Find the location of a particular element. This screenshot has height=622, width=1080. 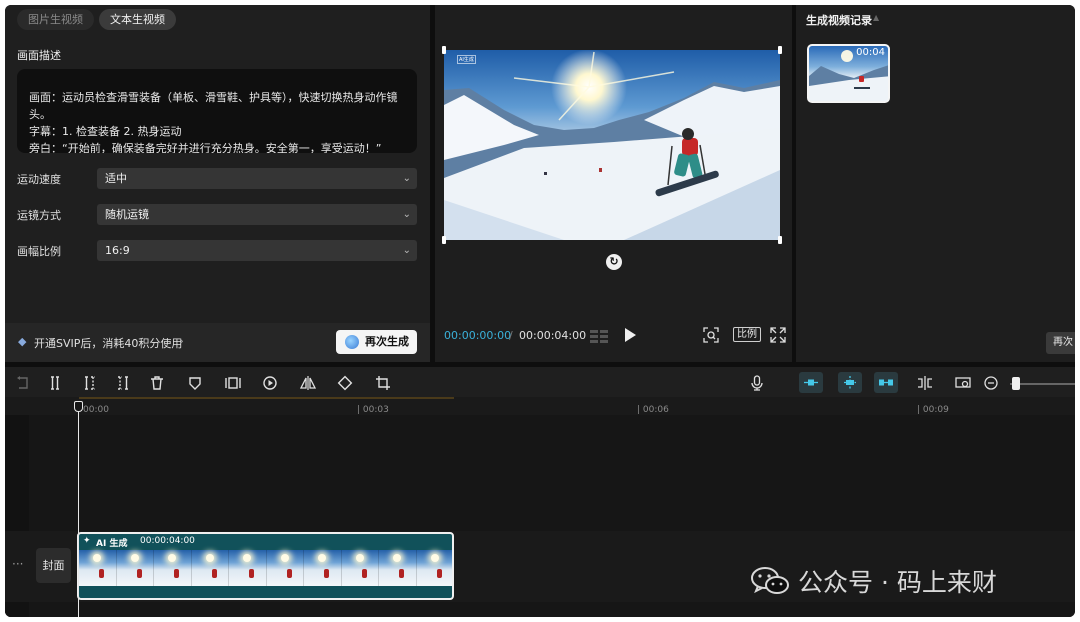

tick-label: | 00:09 is located at coordinates (933, 410).